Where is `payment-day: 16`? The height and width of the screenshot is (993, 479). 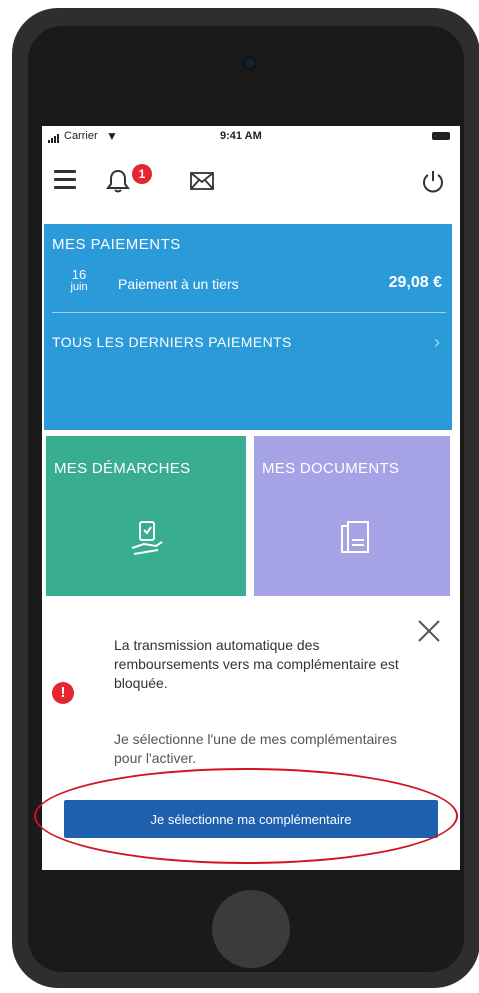 payment-day: 16 is located at coordinates (79, 274).